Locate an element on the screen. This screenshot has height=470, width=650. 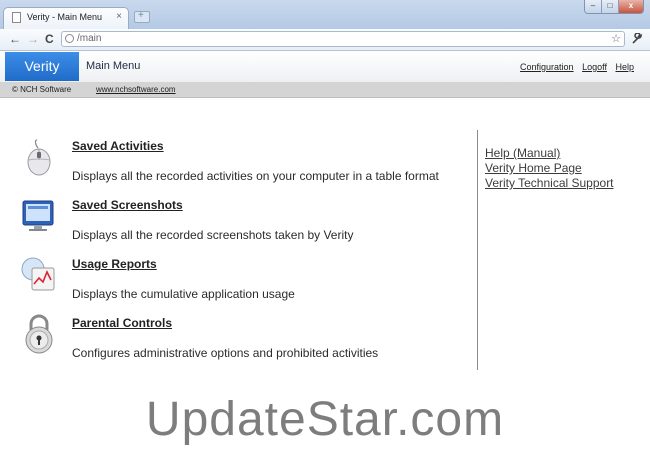
url-text: /main is located at coordinates (89, 38).